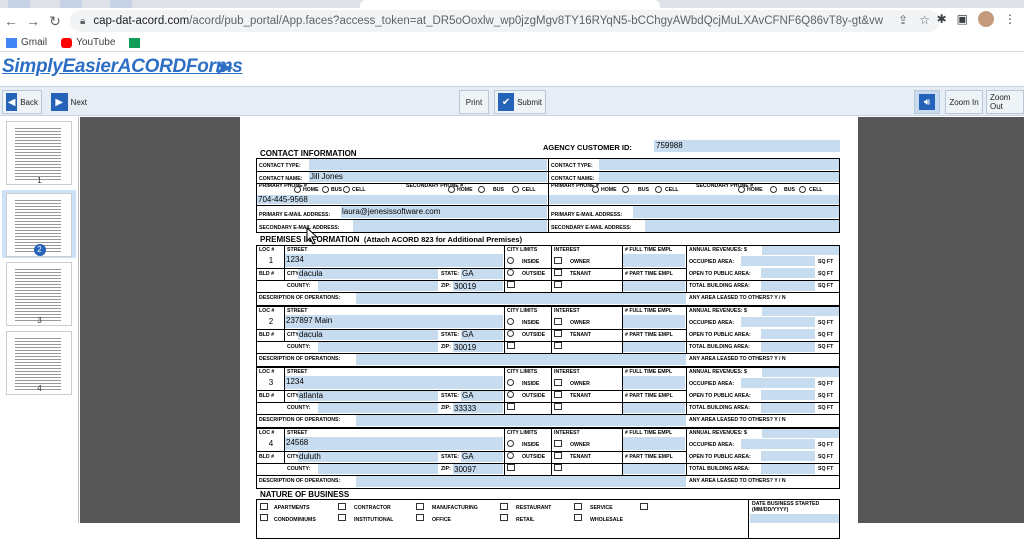  I want to click on office-checkbox, so click(420, 517).